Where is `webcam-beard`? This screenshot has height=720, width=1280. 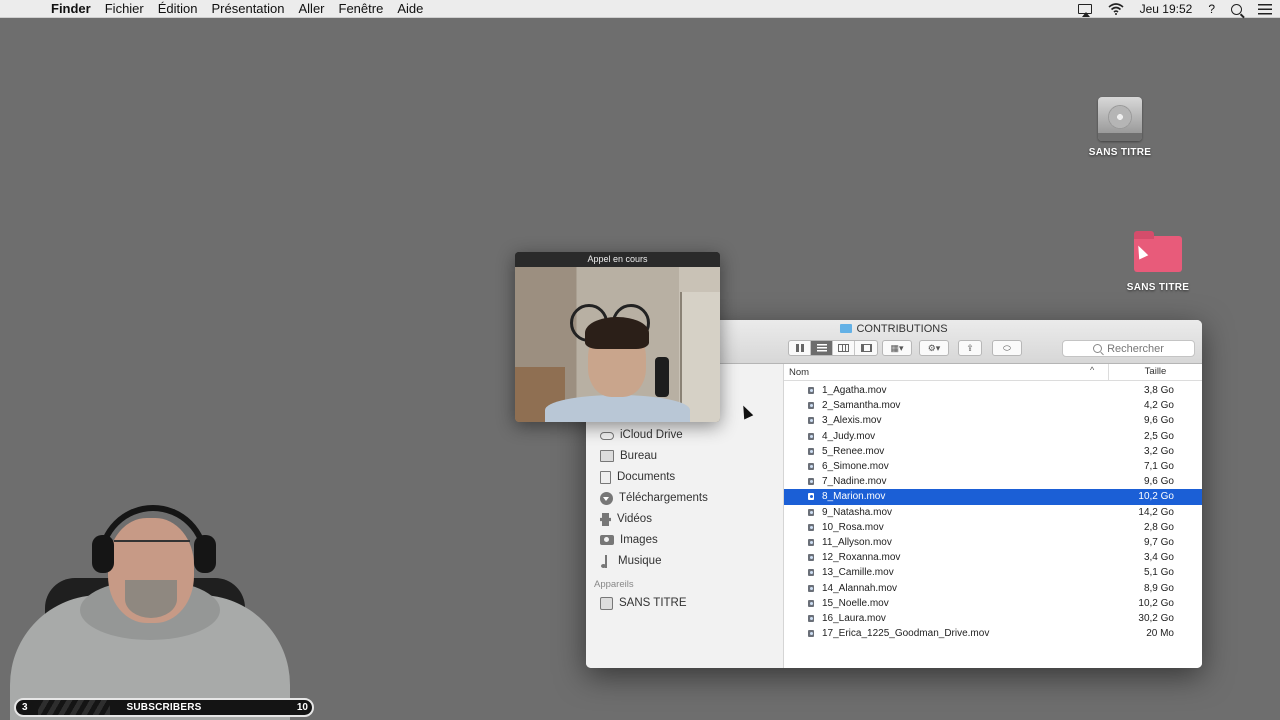
webcam-beard is located at coordinates (151, 599).